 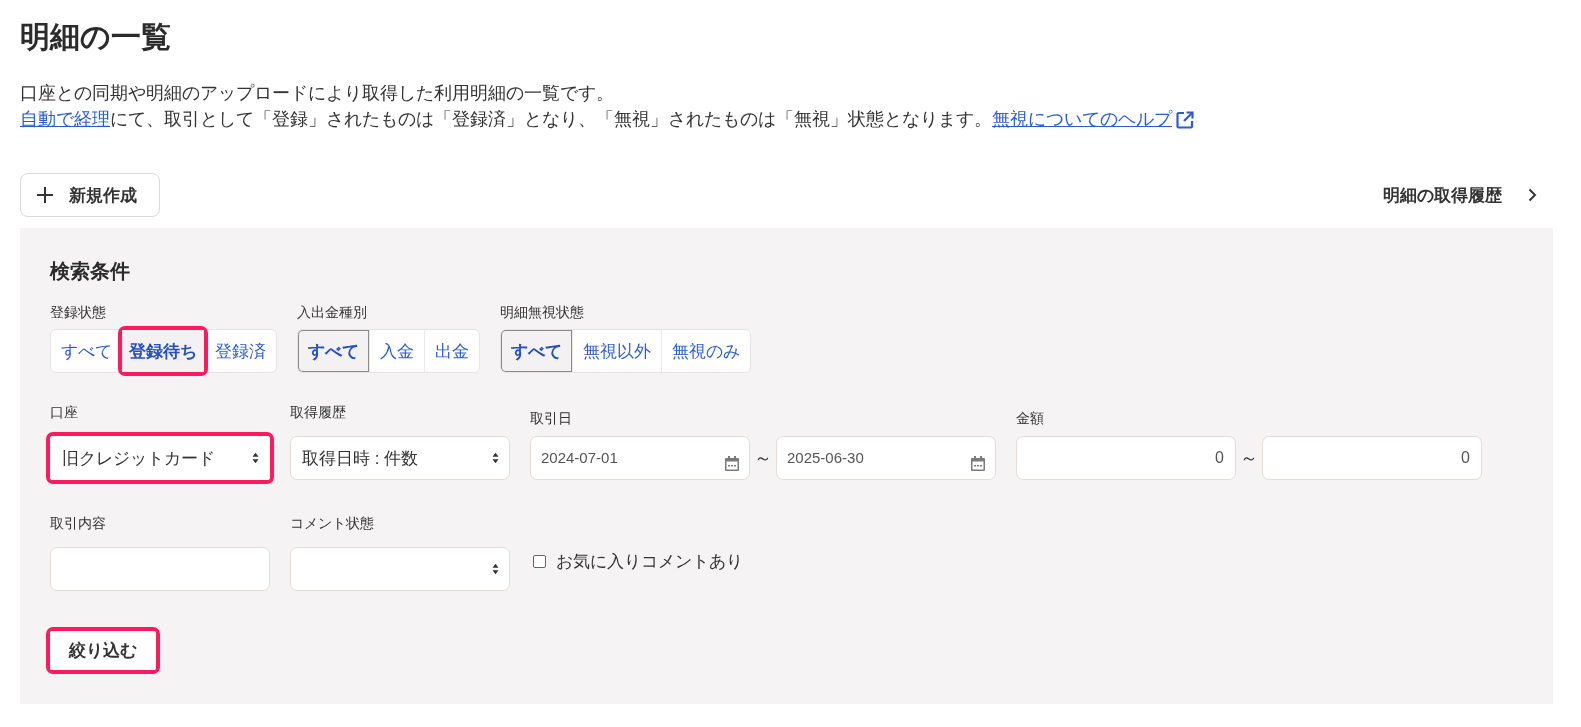 I want to click on text-link: 無視についてのヘルプ, so click(x=1093, y=119).